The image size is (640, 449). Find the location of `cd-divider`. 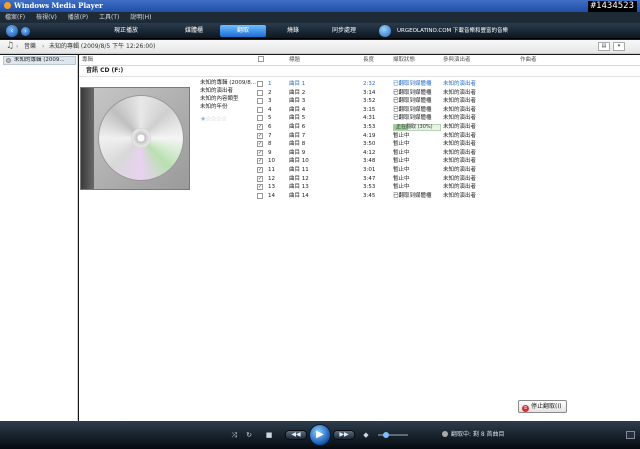

cd-divider is located at coordinates (359, 76).